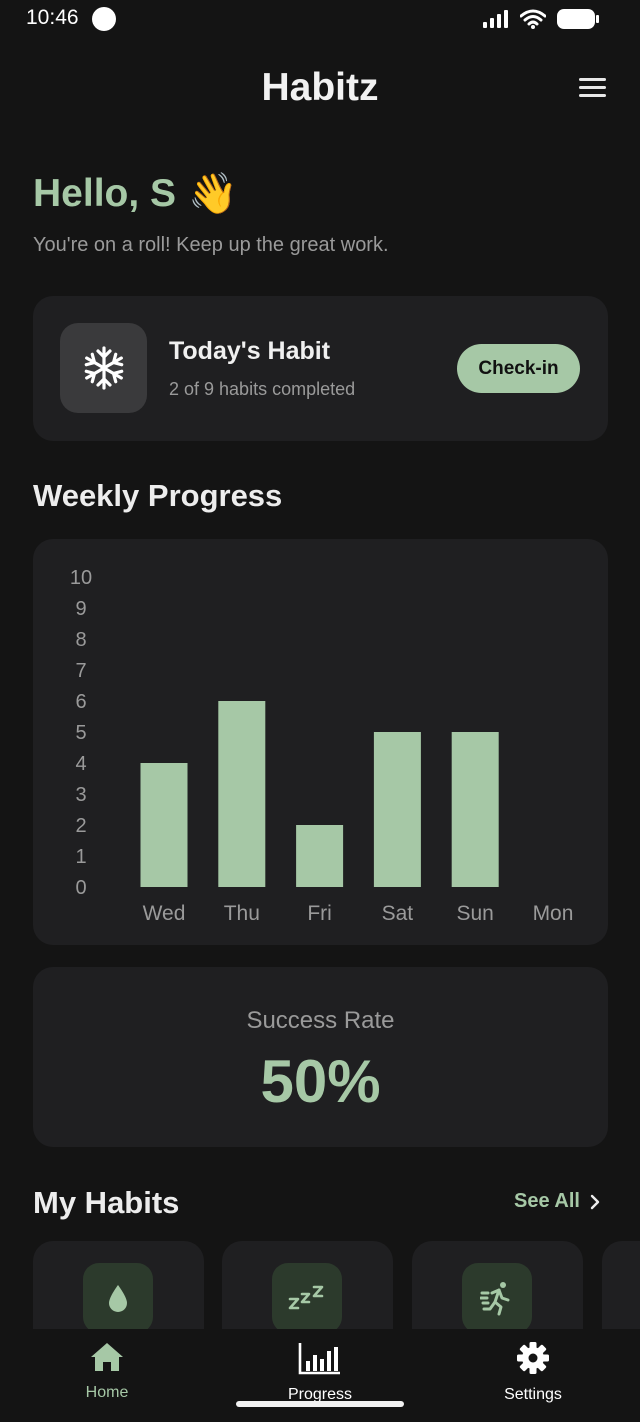 The height and width of the screenshot is (1422, 640). I want to click on x-tick-label: Mon, so click(553, 913).